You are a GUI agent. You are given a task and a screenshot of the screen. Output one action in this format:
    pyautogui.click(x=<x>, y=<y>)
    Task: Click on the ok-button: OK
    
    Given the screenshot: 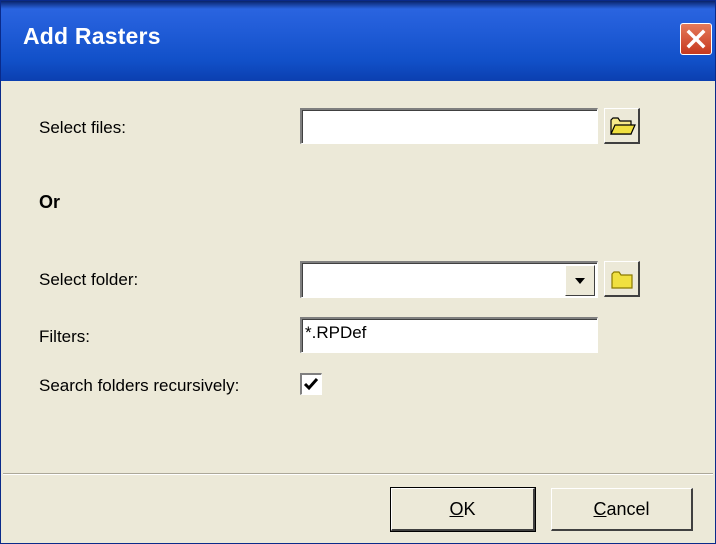 What is the action you would take?
    pyautogui.click(x=463, y=509)
    